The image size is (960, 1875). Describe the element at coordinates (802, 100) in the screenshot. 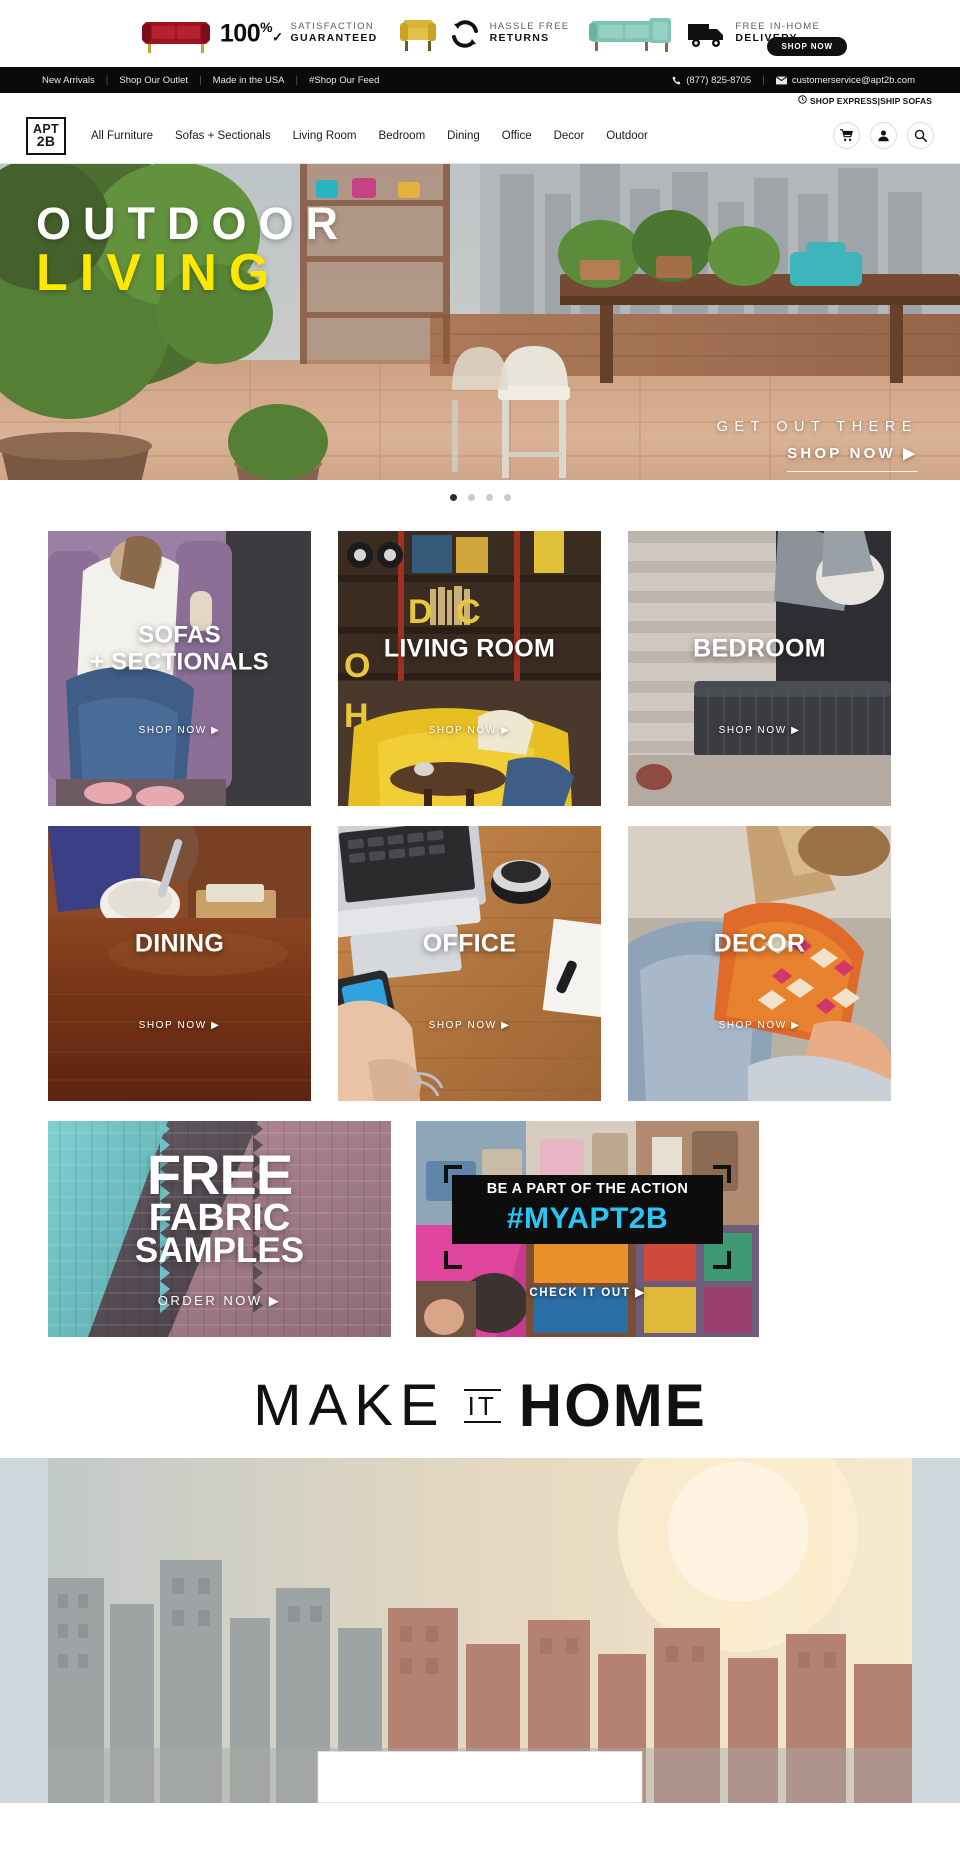

I see `clock-icon` at that location.